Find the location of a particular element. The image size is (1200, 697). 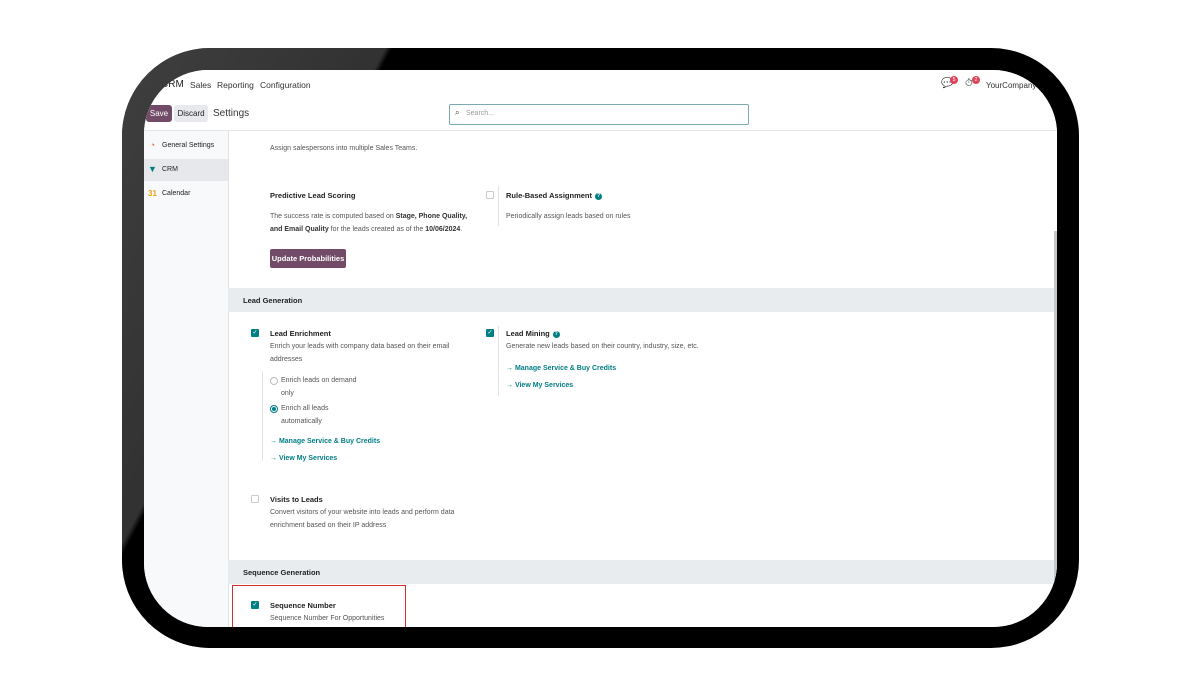

enrich-all-label-2: automatically is located at coordinates (301, 421).